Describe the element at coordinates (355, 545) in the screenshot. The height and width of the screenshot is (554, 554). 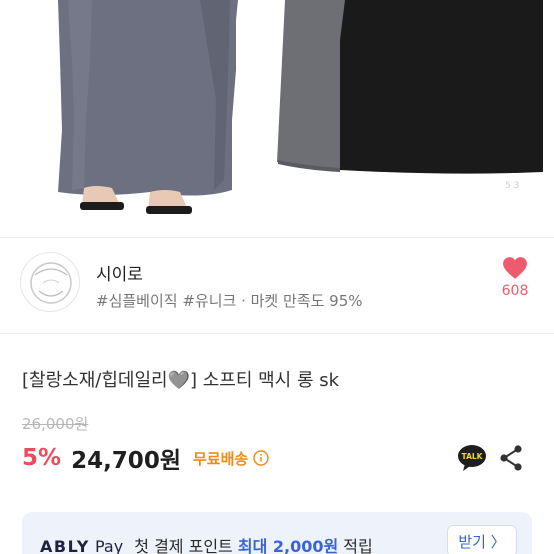
I see `banner-text-after: 적립` at that location.